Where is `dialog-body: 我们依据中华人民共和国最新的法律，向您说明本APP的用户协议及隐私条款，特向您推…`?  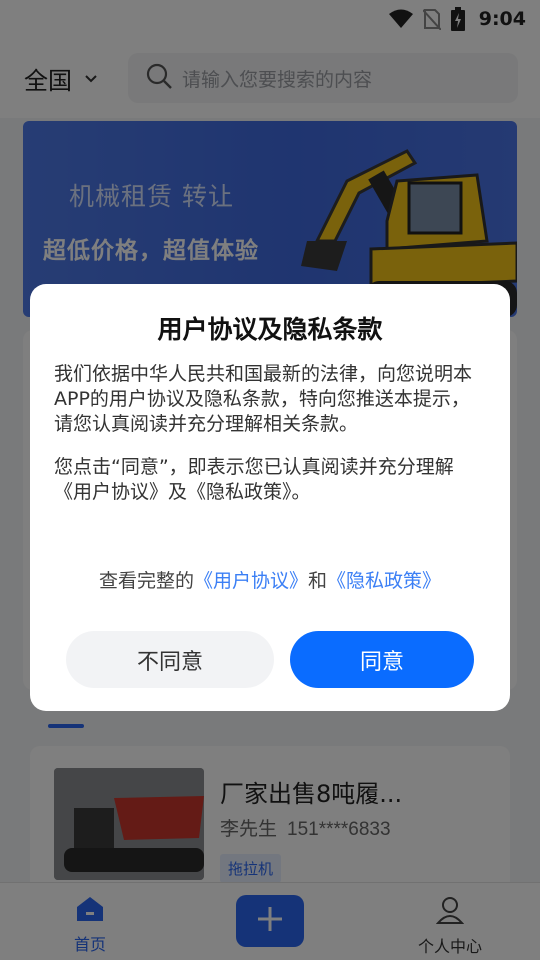
dialog-body: 我们依据中华人民共和国最新的法律，向您说明本APP的用户协议及隐私条款，特向您推… is located at coordinates (270, 433).